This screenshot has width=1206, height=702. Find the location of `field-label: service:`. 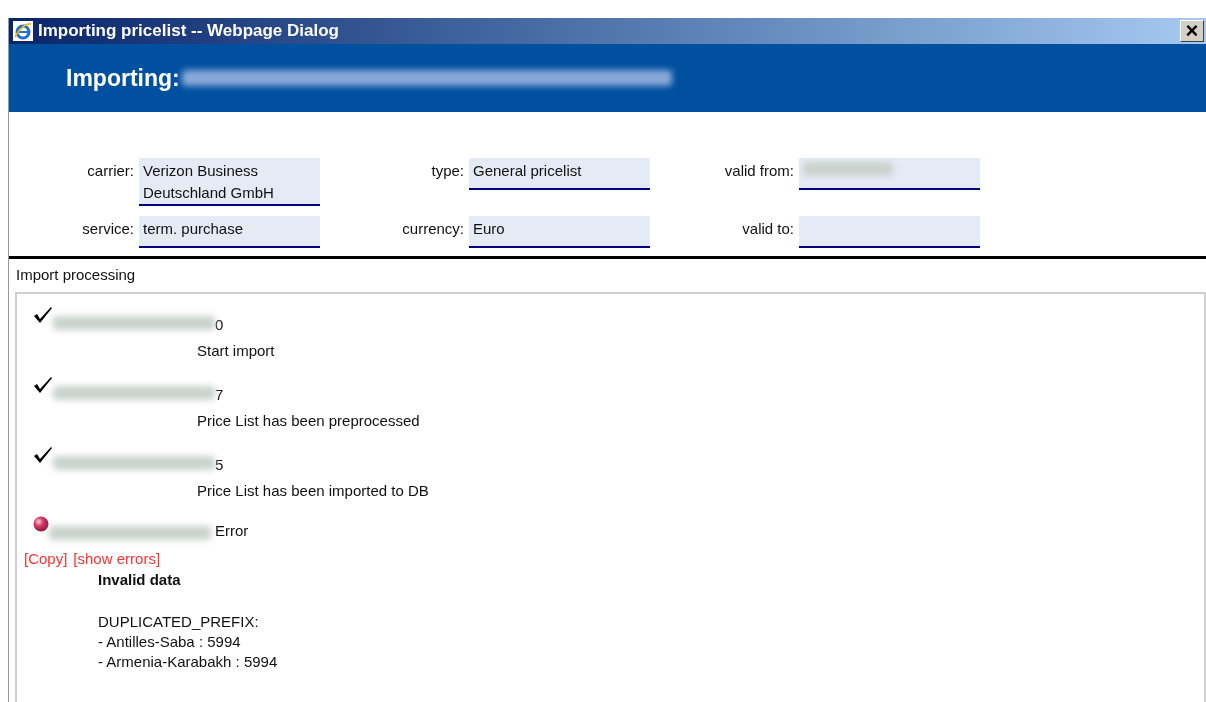

field-label: service: is located at coordinates (107, 229).